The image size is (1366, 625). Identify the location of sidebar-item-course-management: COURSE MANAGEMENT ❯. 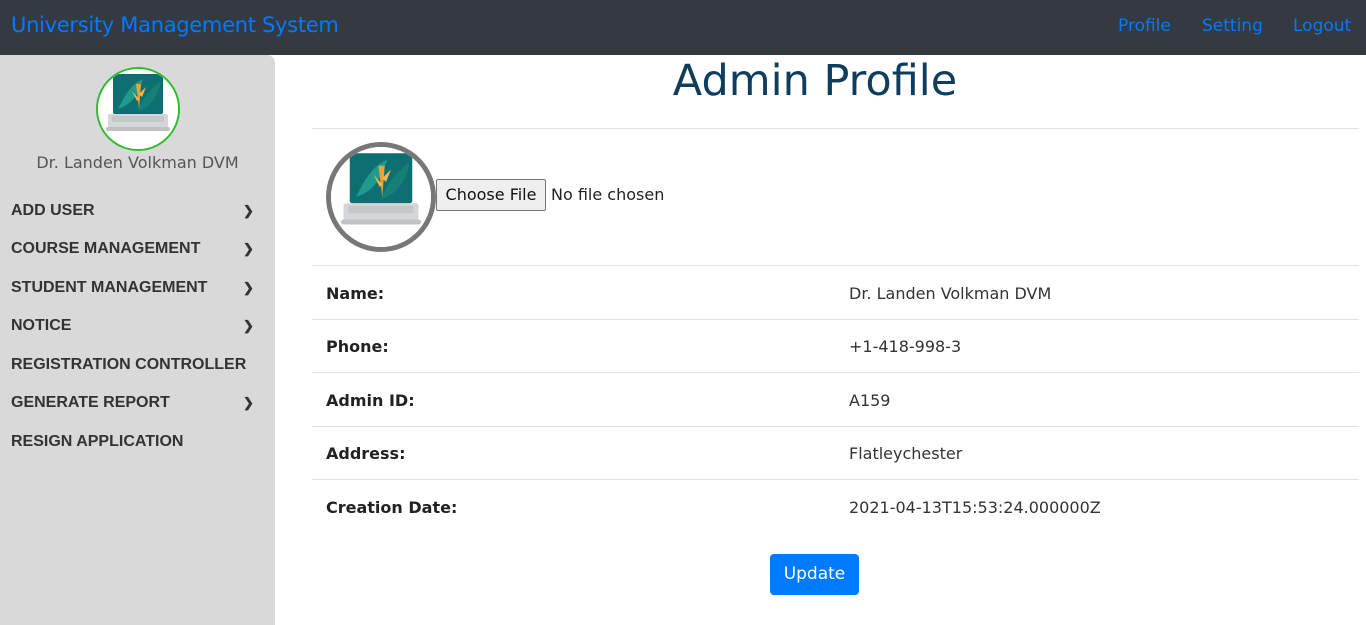
(136, 250).